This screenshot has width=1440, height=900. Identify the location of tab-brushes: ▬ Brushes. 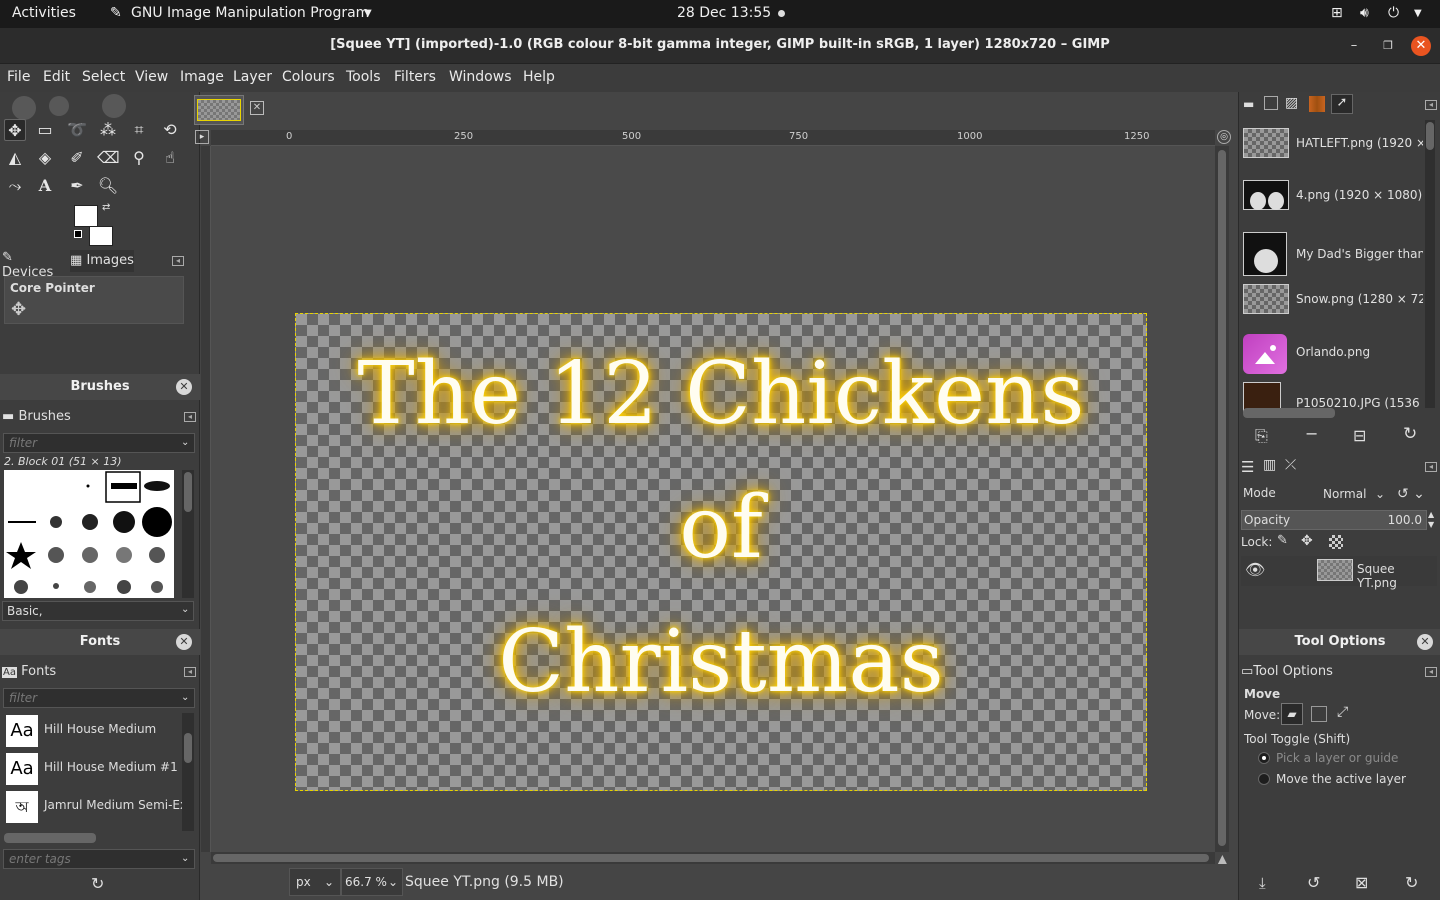
(37, 417).